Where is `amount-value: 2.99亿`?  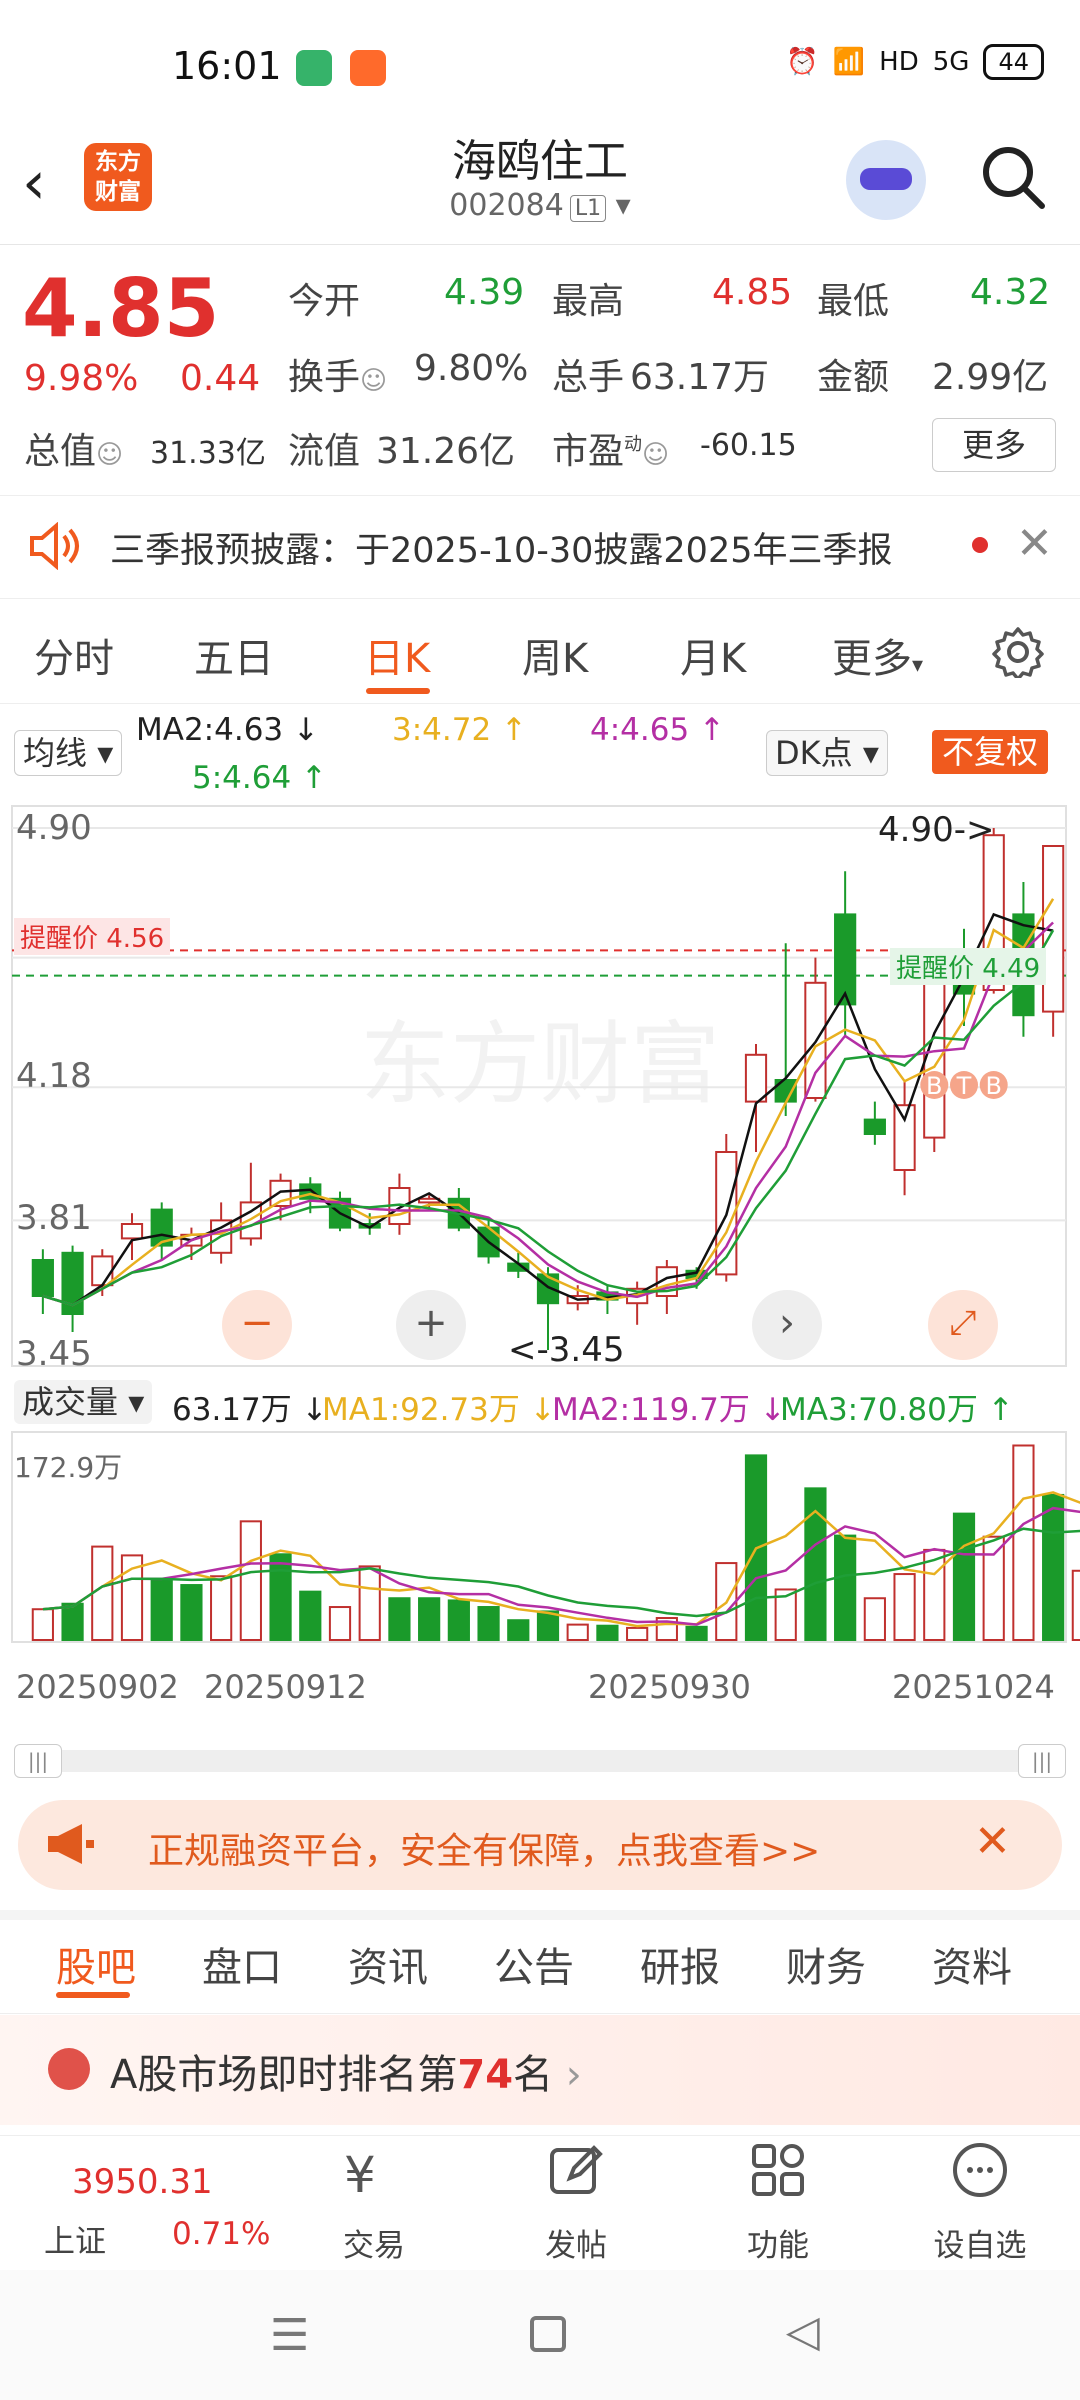
amount-value: 2.99亿 is located at coordinates (990, 377).